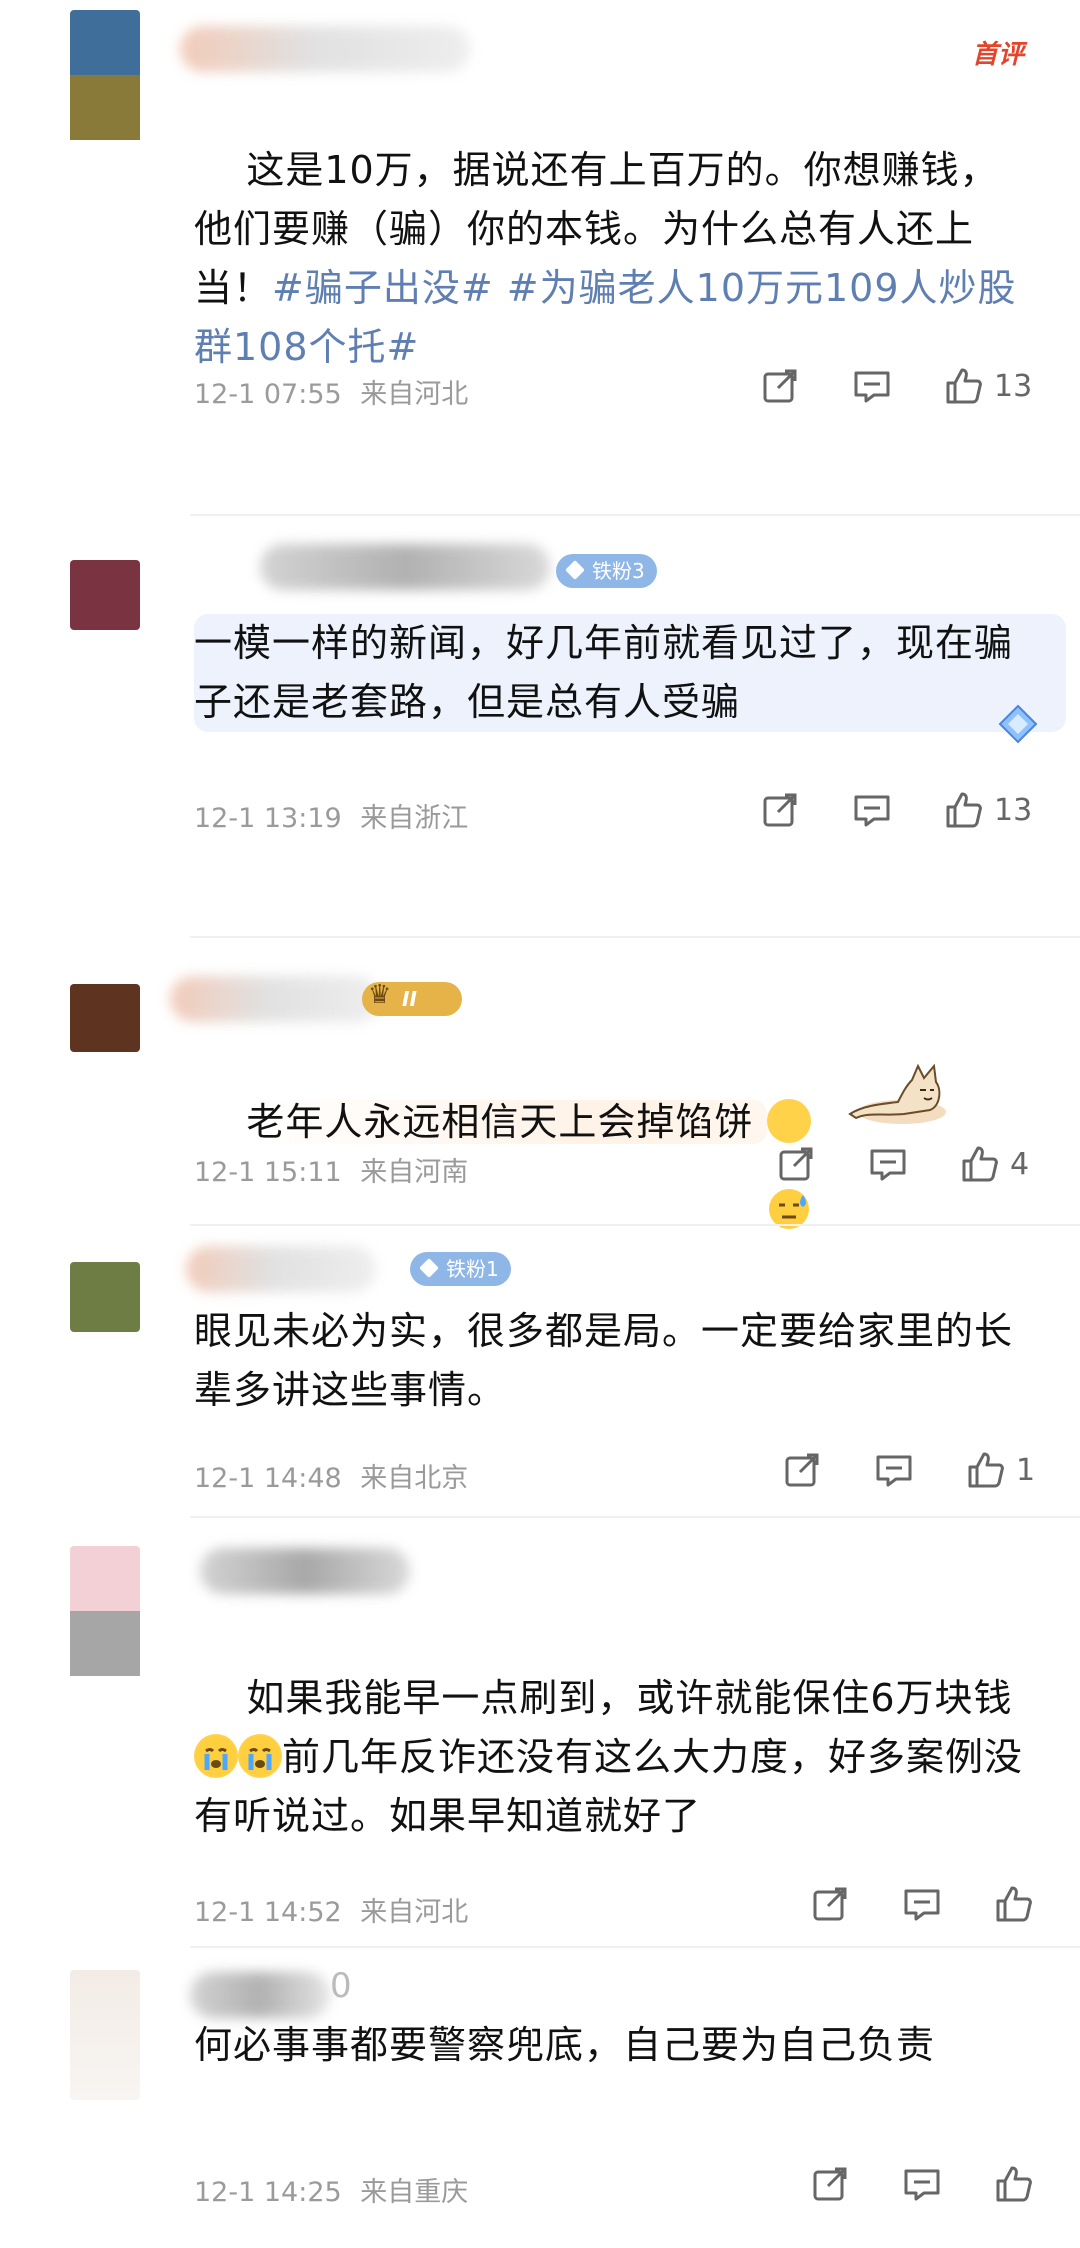 This screenshot has height=2248, width=1080. I want to click on comment-text: 何必事事都要警察兜底，自己要为自己负责, so click(565, 2045).